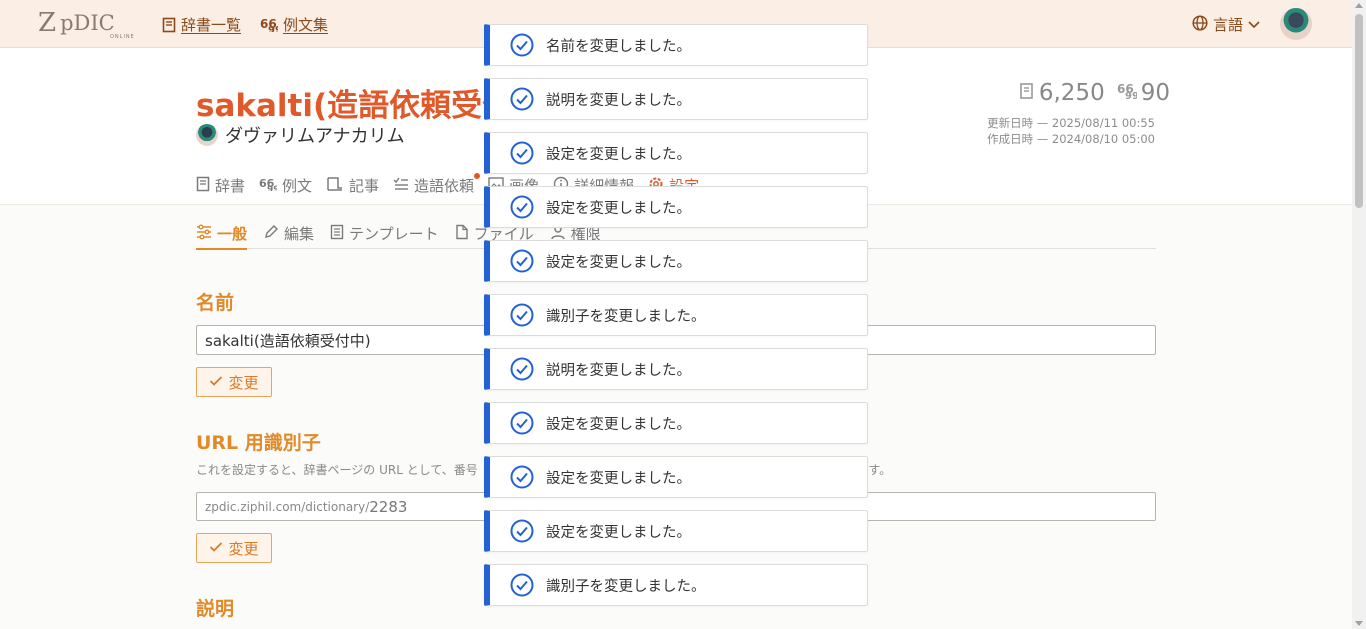 This screenshot has height=629, width=1366. What do you see at coordinates (297, 186) in the screenshot?
I see `tab-examples-label: 例文` at bounding box center [297, 186].